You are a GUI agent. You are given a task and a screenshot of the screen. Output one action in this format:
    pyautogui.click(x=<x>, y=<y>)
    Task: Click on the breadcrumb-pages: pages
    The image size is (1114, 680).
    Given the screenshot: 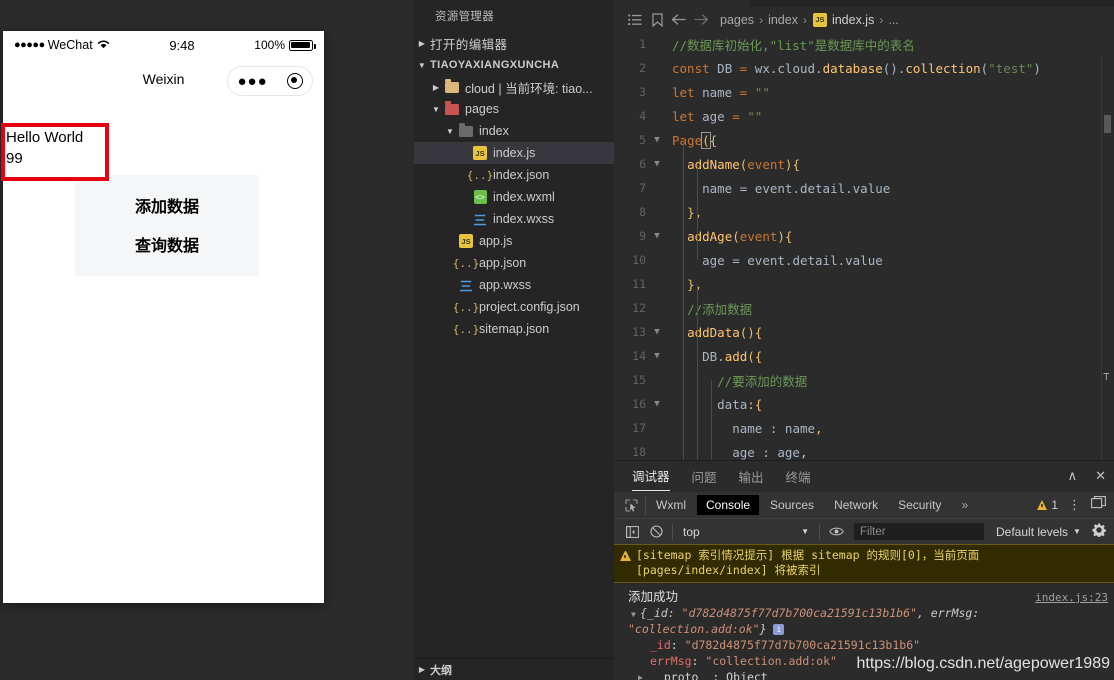 What is the action you would take?
    pyautogui.click(x=737, y=20)
    